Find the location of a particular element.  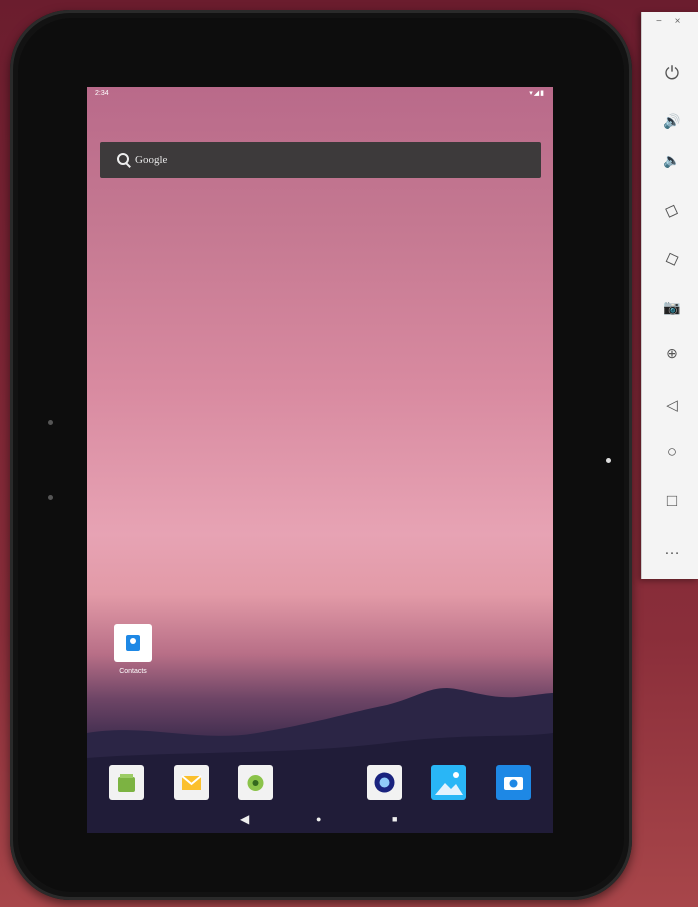

volume-down-icon: 🔈 is located at coordinates (672, 159).